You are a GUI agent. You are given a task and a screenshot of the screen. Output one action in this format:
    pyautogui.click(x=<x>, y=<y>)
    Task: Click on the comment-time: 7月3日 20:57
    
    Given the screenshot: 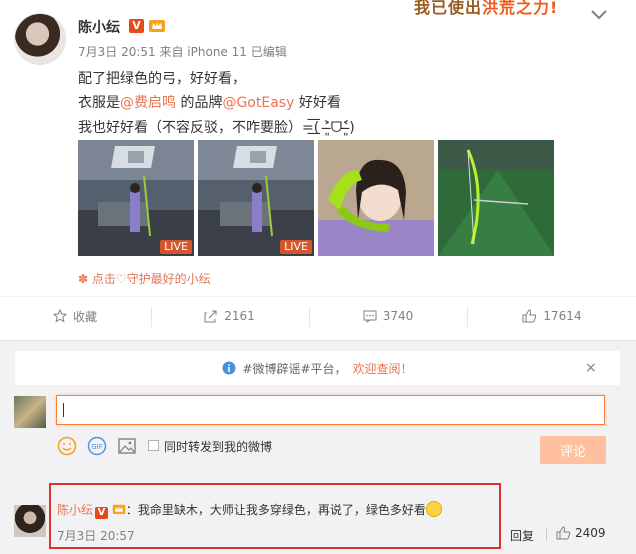 What is the action you would take?
    pyautogui.click(x=96, y=536)
    